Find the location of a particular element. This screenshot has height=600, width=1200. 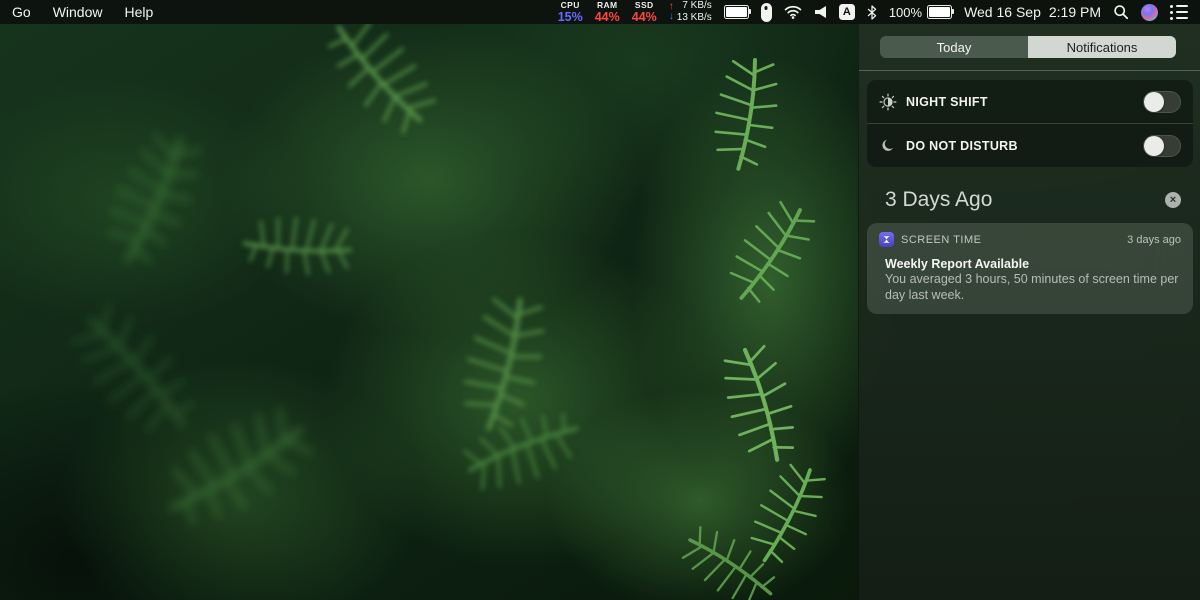

cpu-stat: CPU 15% is located at coordinates (570, 12).